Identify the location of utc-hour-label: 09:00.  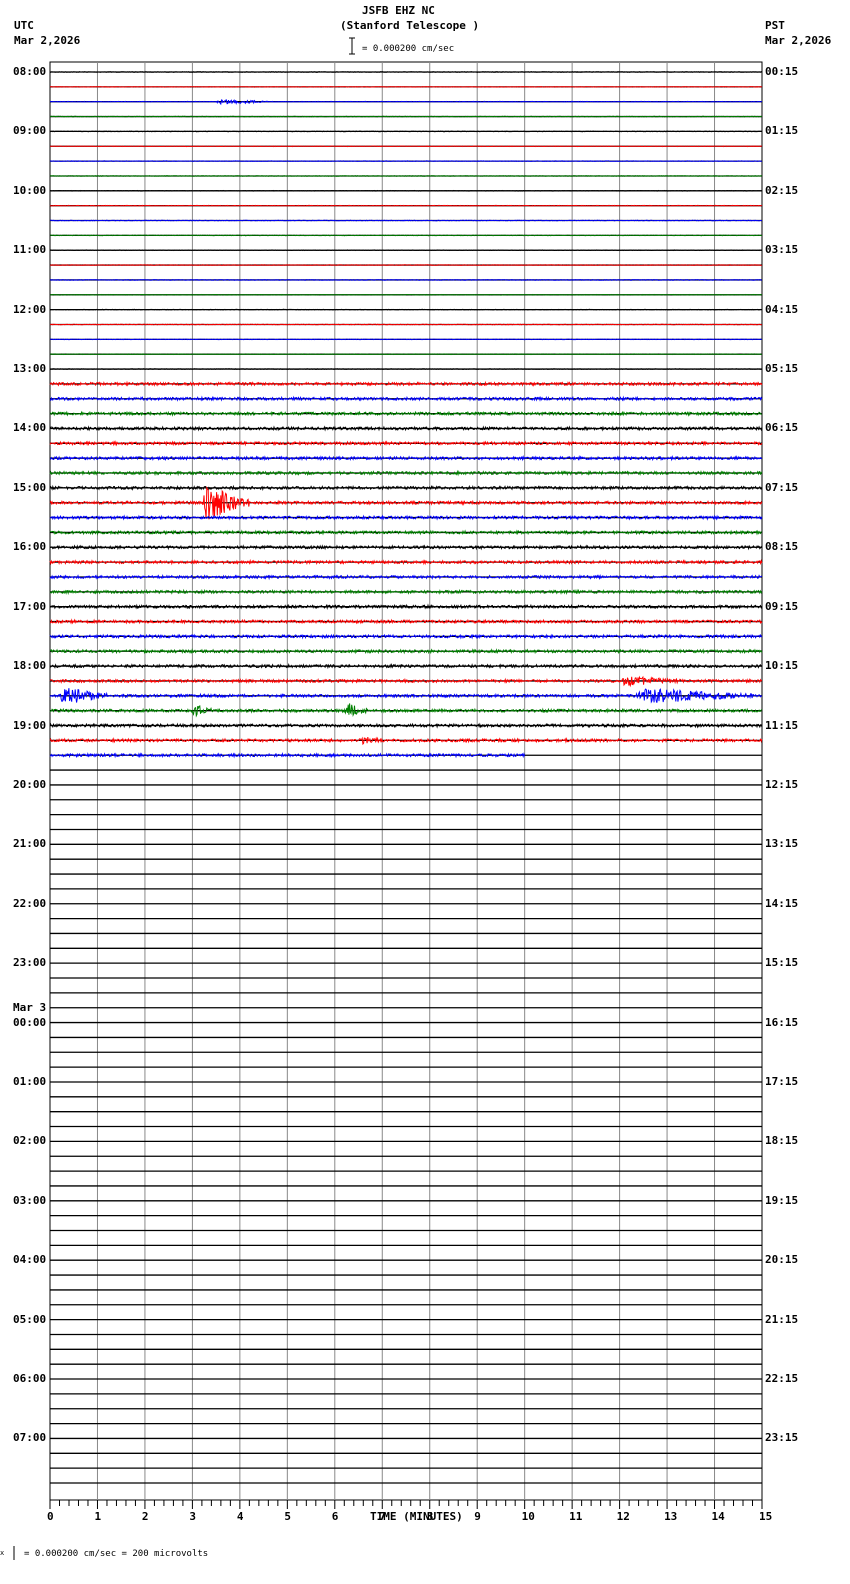
(30, 131).